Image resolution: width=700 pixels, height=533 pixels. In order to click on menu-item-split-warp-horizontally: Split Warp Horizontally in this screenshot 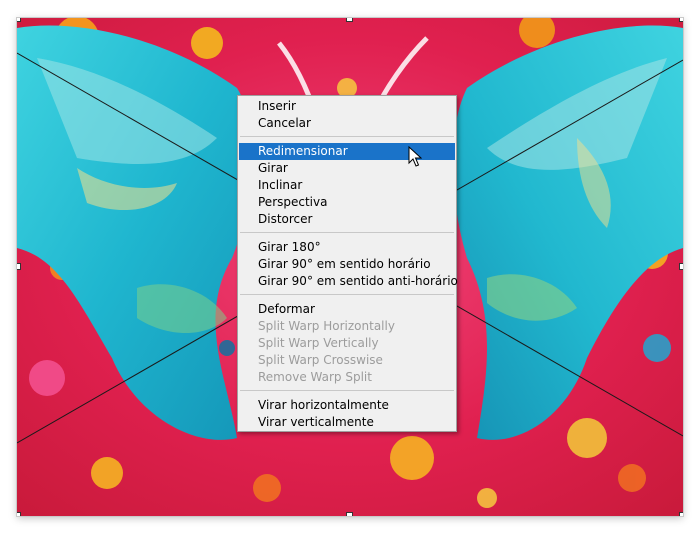, I will do `click(326, 326)`.